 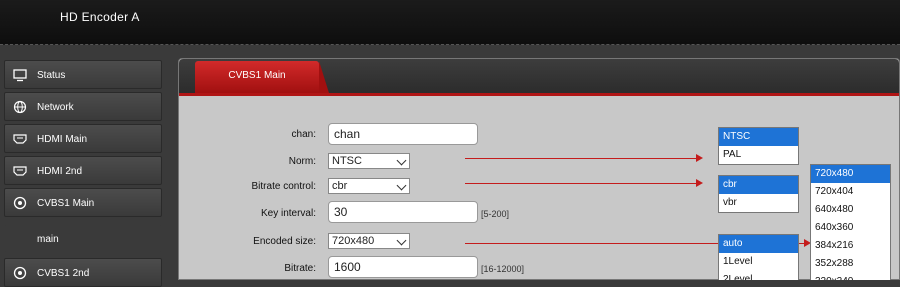 I want to click on app-title: HD Encoder A, so click(x=100, y=17).